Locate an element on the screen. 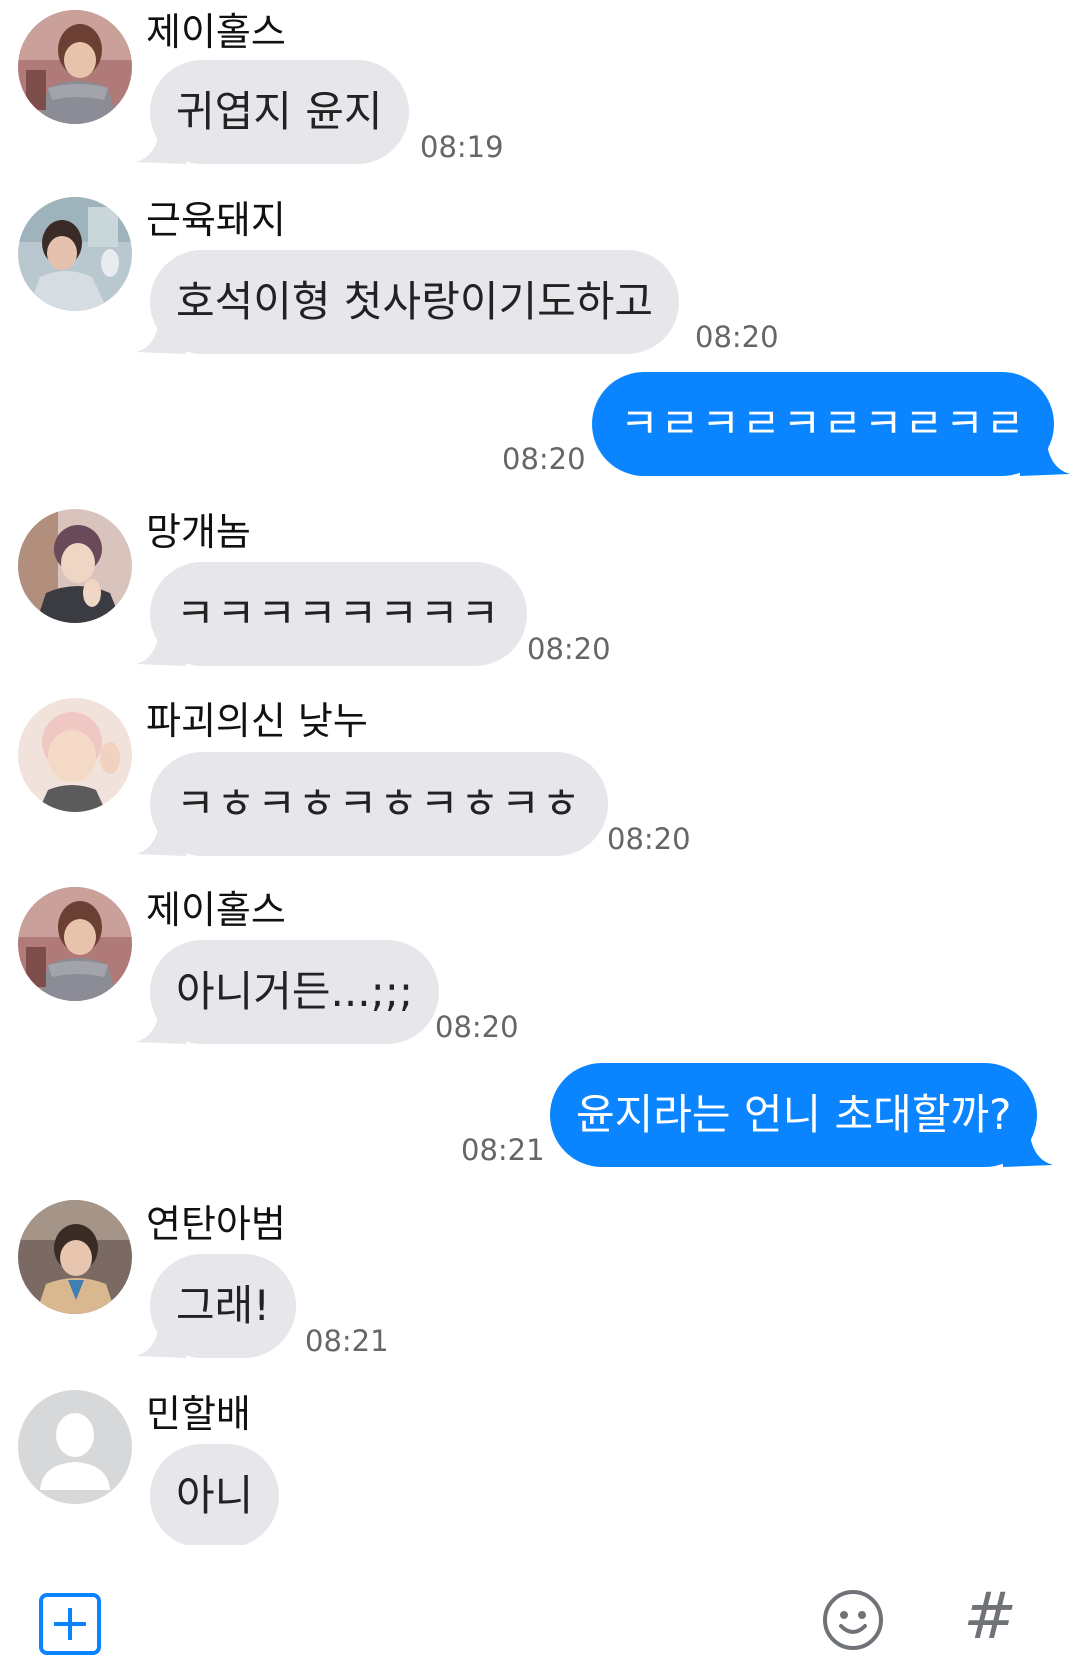 This screenshot has width=1080, height=1678. avatar-jimin-icon is located at coordinates (75, 566).